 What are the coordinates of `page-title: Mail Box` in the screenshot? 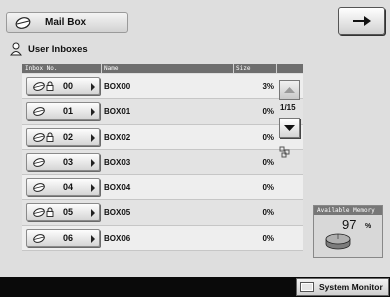 It's located at (66, 22).